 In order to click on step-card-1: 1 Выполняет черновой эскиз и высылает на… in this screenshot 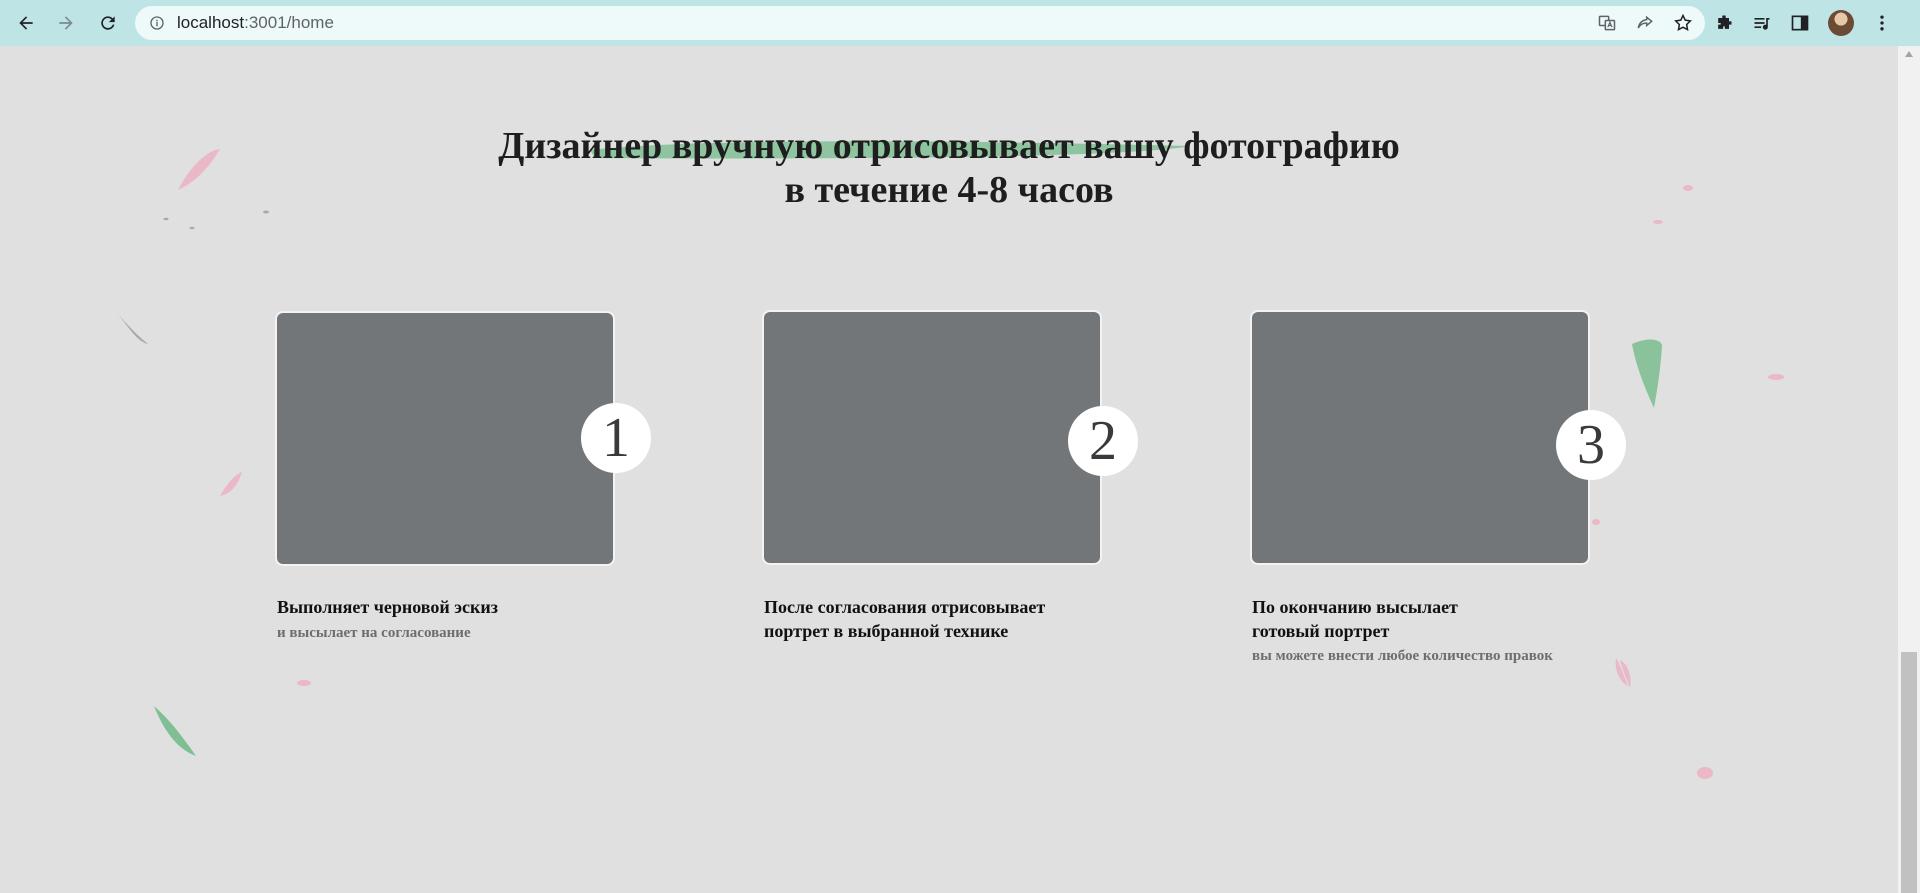, I will do `click(463, 476)`.